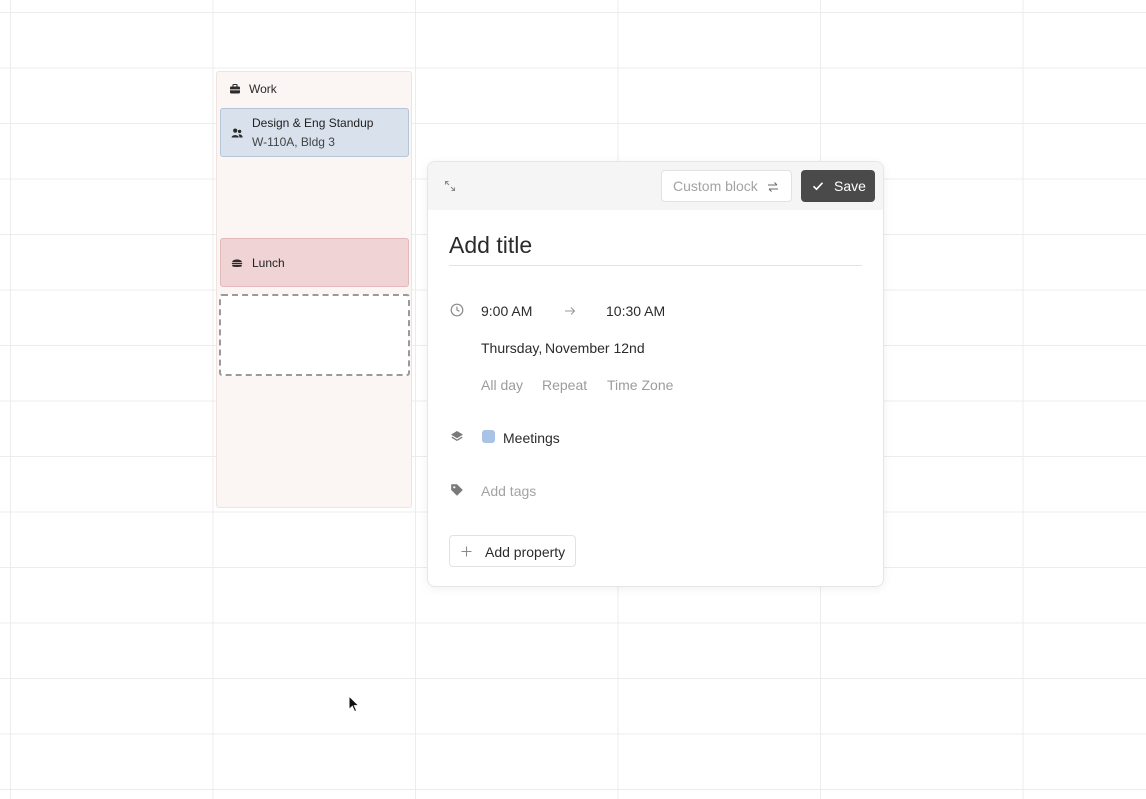  I want to click on arrow-right-icon, so click(570, 311).